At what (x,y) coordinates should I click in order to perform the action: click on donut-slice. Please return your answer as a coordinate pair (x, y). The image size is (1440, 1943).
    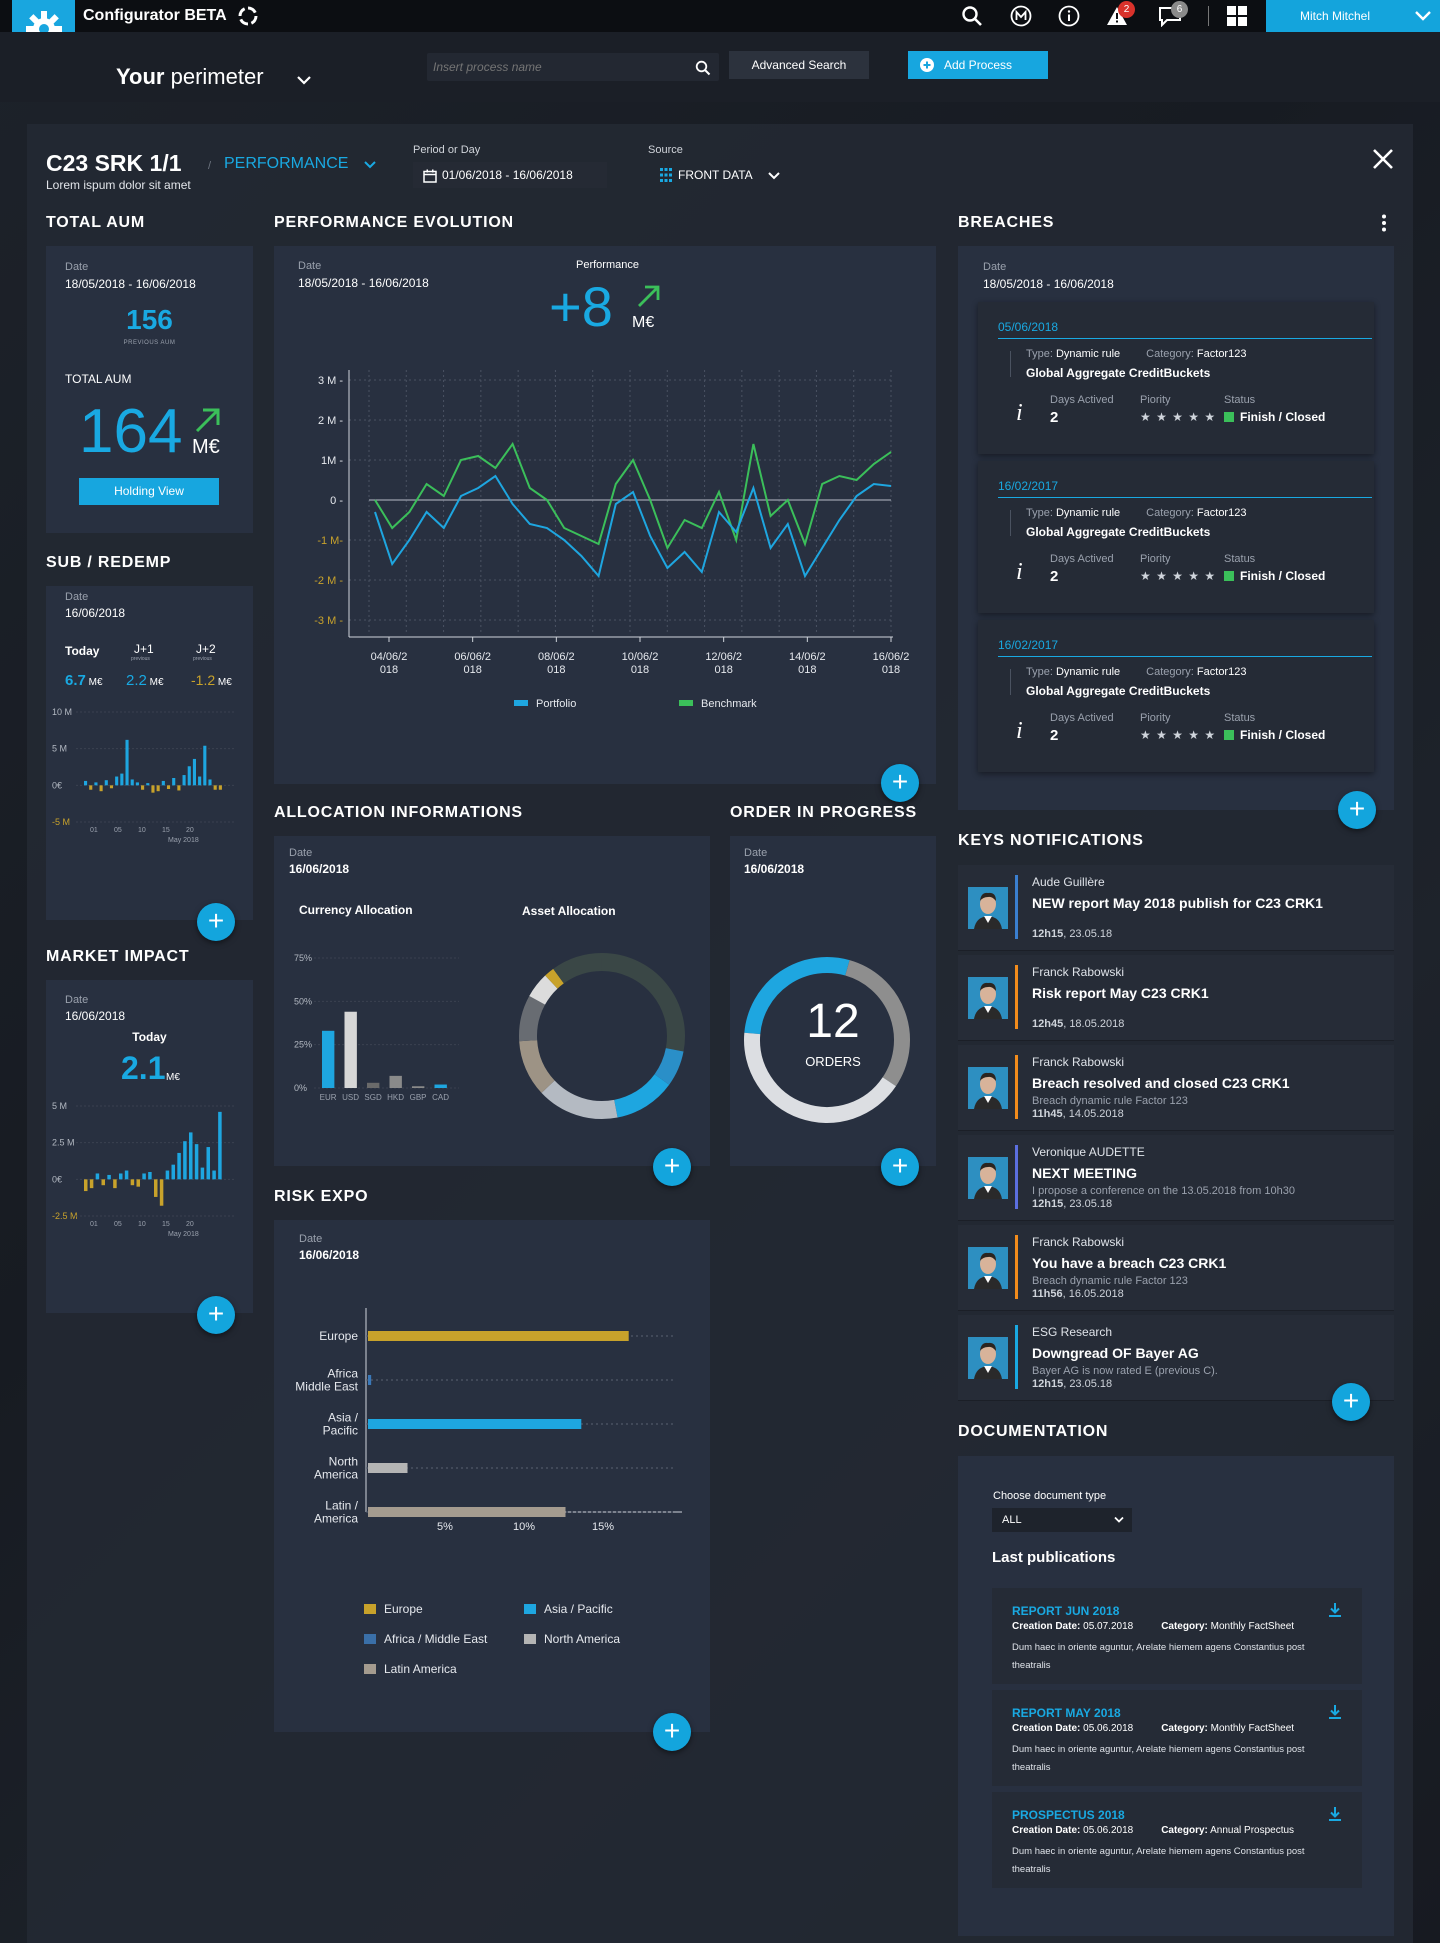
    Looking at the image, I should click on (532, 1019).